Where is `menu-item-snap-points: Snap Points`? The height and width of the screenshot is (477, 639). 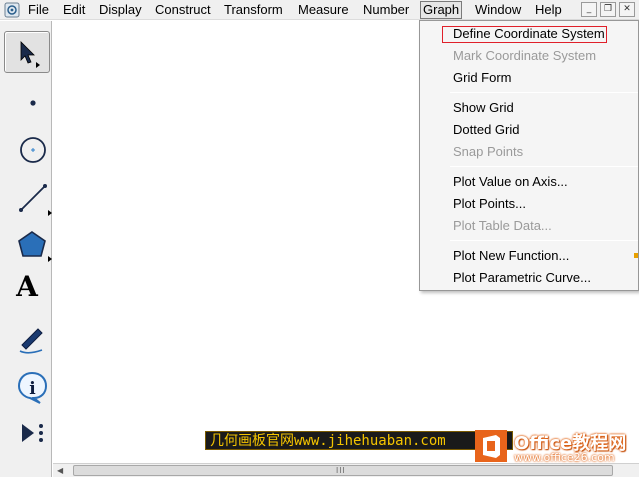 menu-item-snap-points: Snap Points is located at coordinates (488, 151).